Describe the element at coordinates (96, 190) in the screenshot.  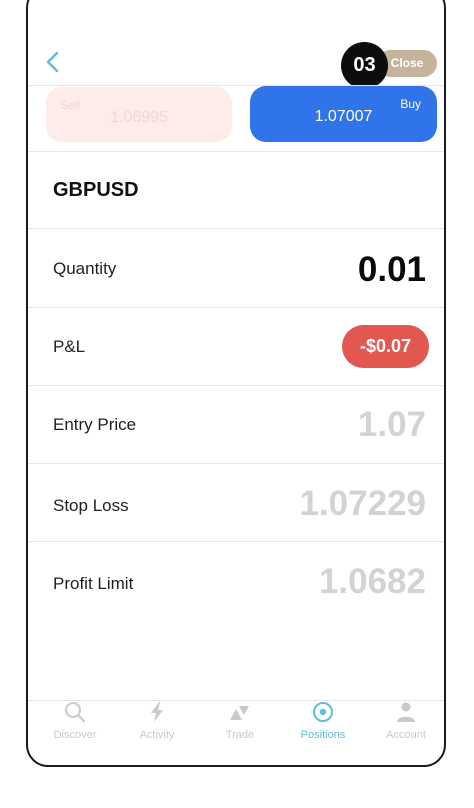
I see `instrument-symbol: GBPUSD` at that location.